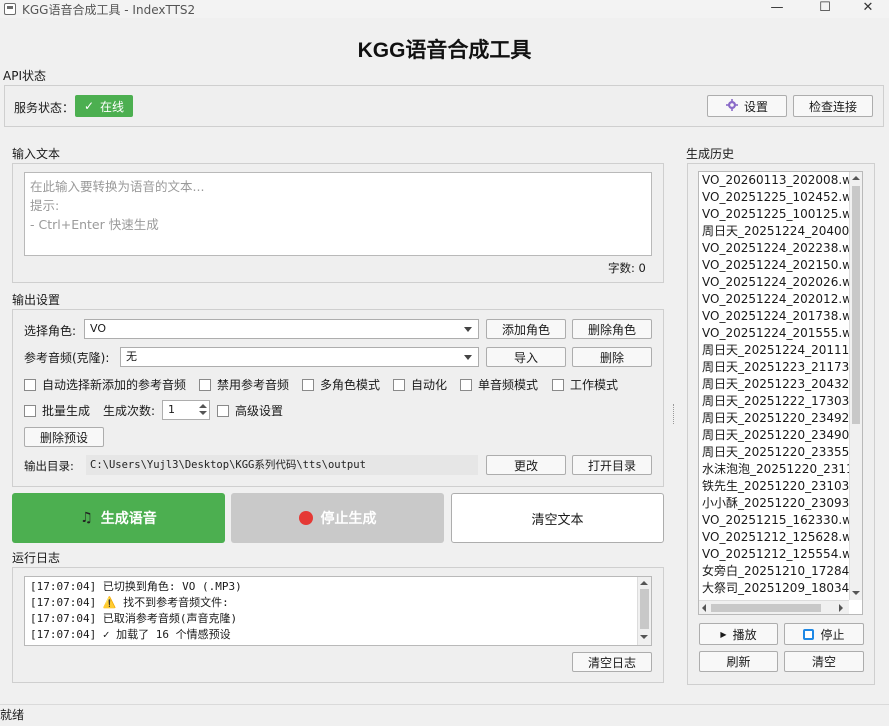 The image size is (889, 726). I want to click on stop-play-button: 停止, so click(824, 634).